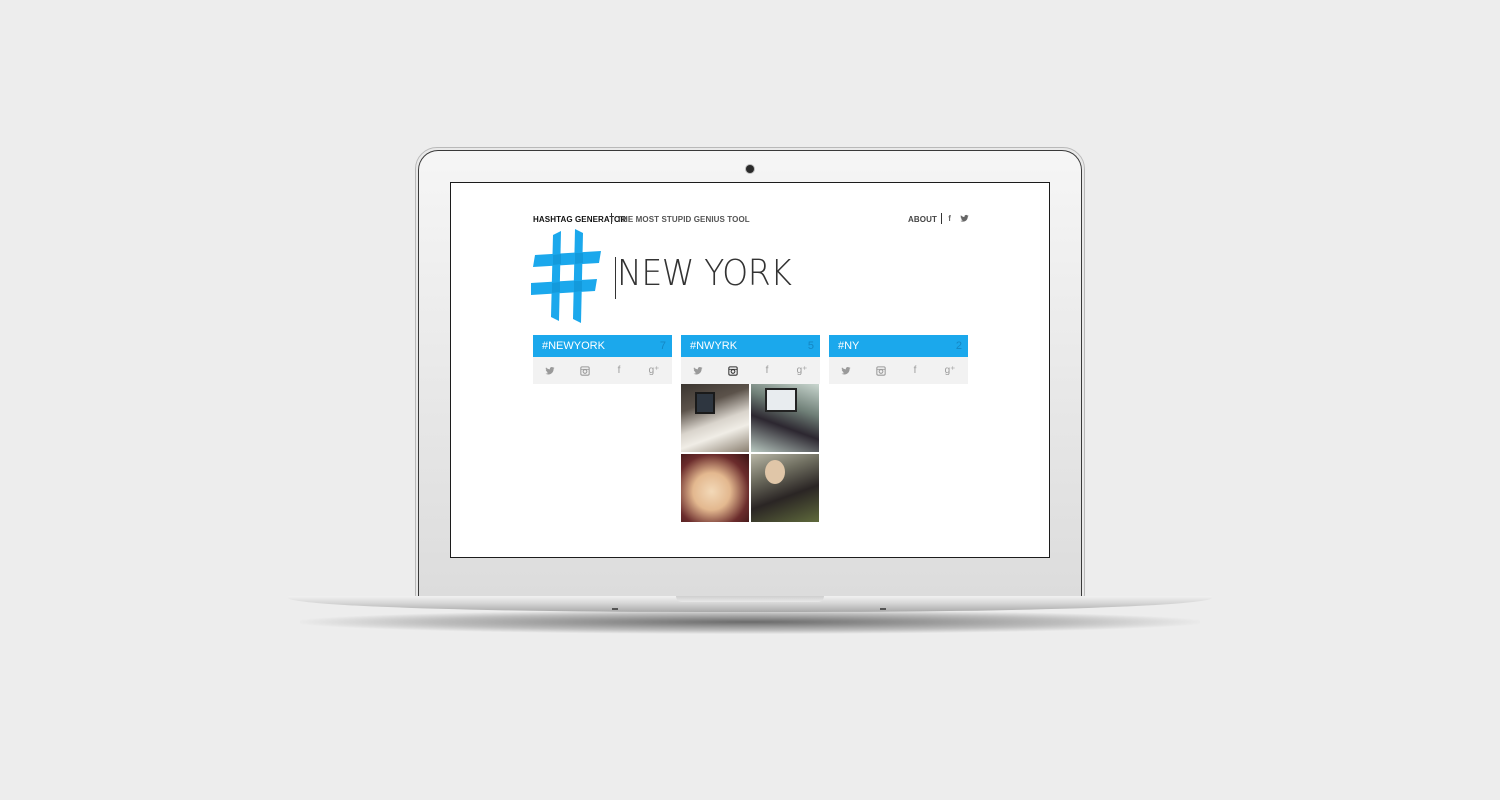  Describe the element at coordinates (683, 219) in the screenshot. I see `tagline: THE MOST STUPID GENIUS TOOL` at that location.